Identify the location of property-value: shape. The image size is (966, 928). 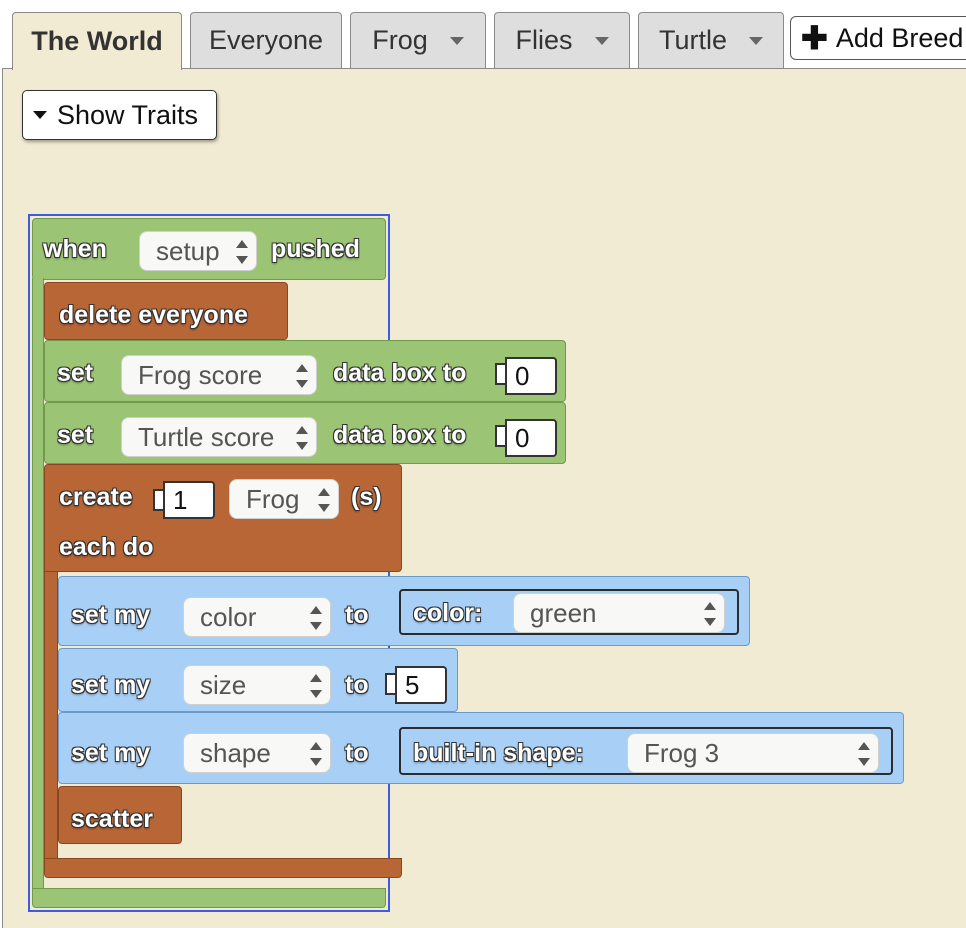
(235, 753).